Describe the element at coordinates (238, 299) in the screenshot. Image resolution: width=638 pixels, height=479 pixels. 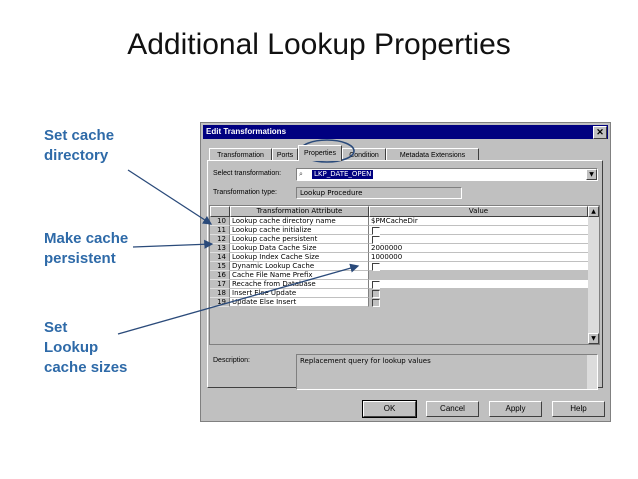
I see `arrow-to-cache-sizes` at that location.